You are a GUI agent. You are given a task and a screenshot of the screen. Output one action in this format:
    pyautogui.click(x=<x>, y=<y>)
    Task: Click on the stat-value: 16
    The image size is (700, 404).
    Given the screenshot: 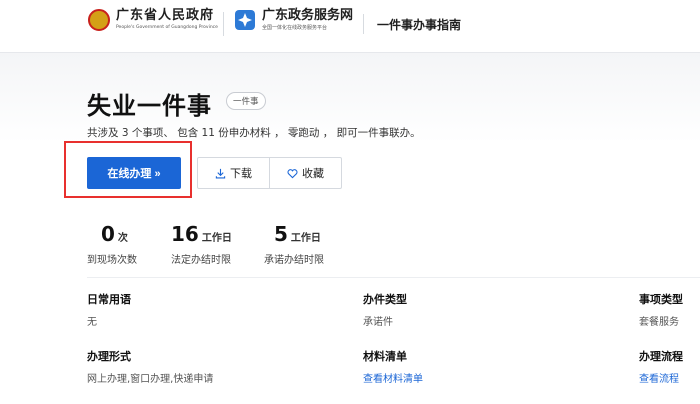 What is the action you would take?
    pyautogui.click(x=185, y=234)
    